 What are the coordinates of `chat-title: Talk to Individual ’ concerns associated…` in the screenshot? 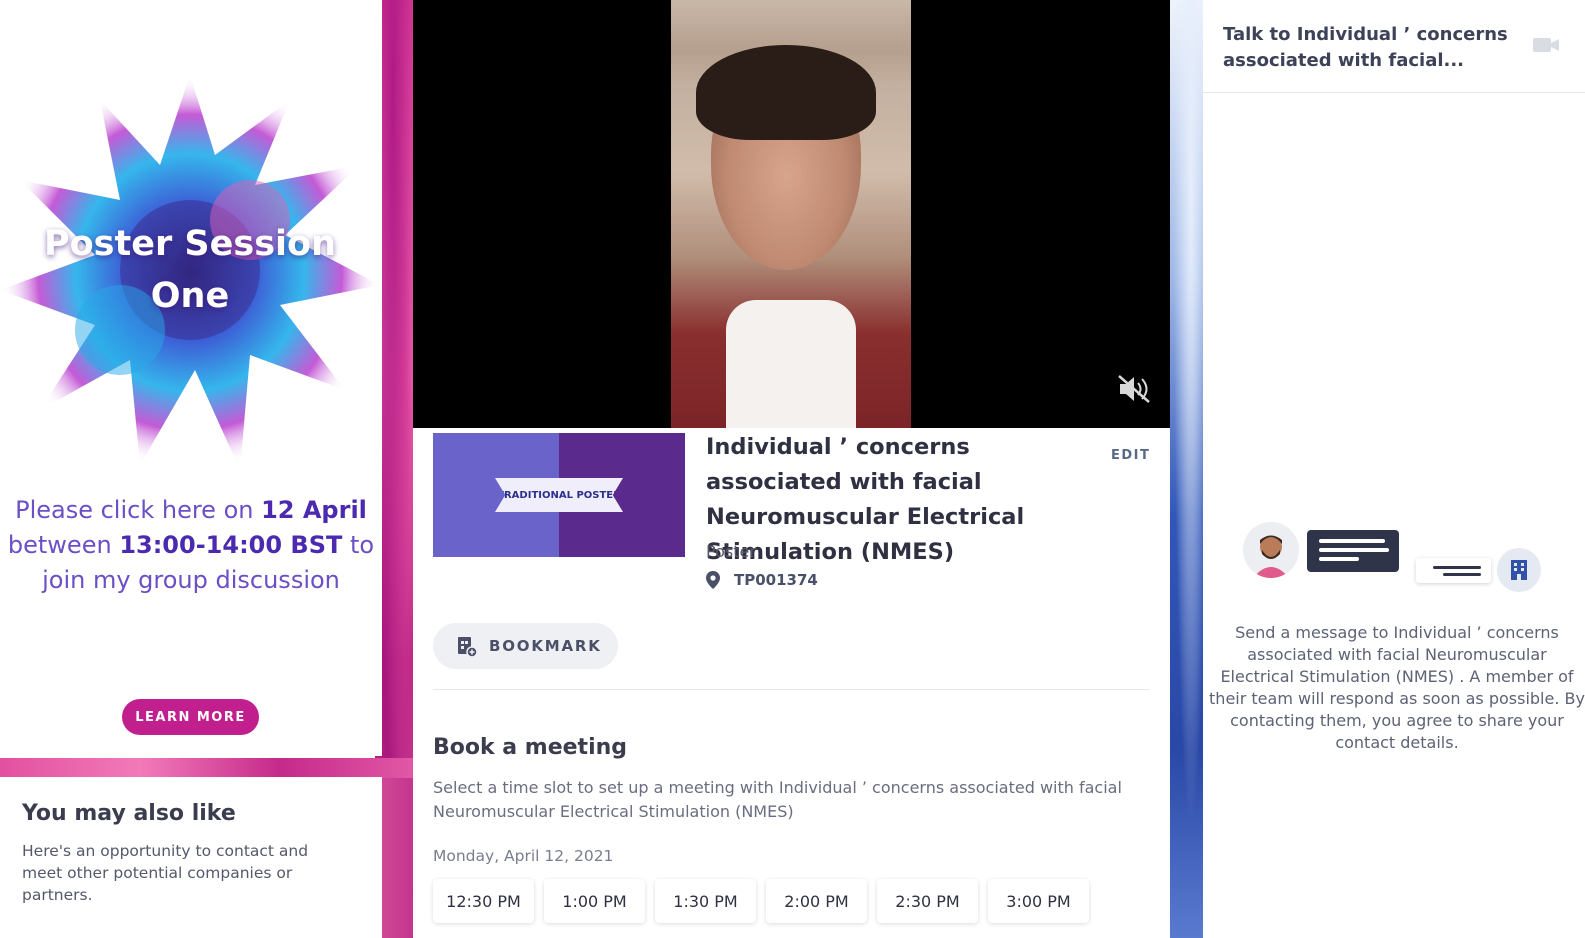 It's located at (1365, 47).